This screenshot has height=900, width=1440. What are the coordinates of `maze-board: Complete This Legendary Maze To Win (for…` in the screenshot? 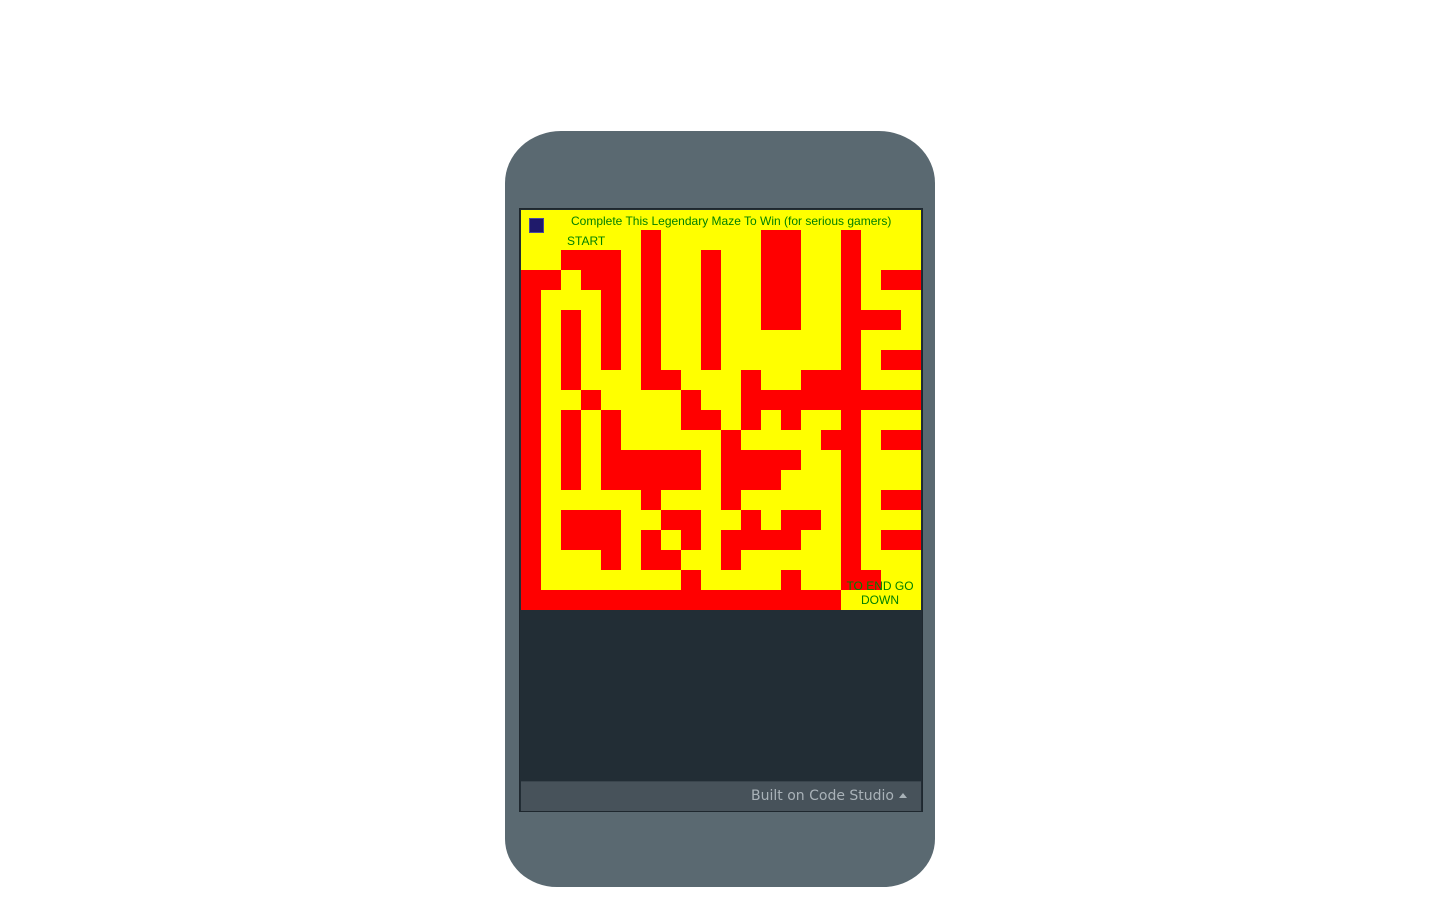 It's located at (721, 410).